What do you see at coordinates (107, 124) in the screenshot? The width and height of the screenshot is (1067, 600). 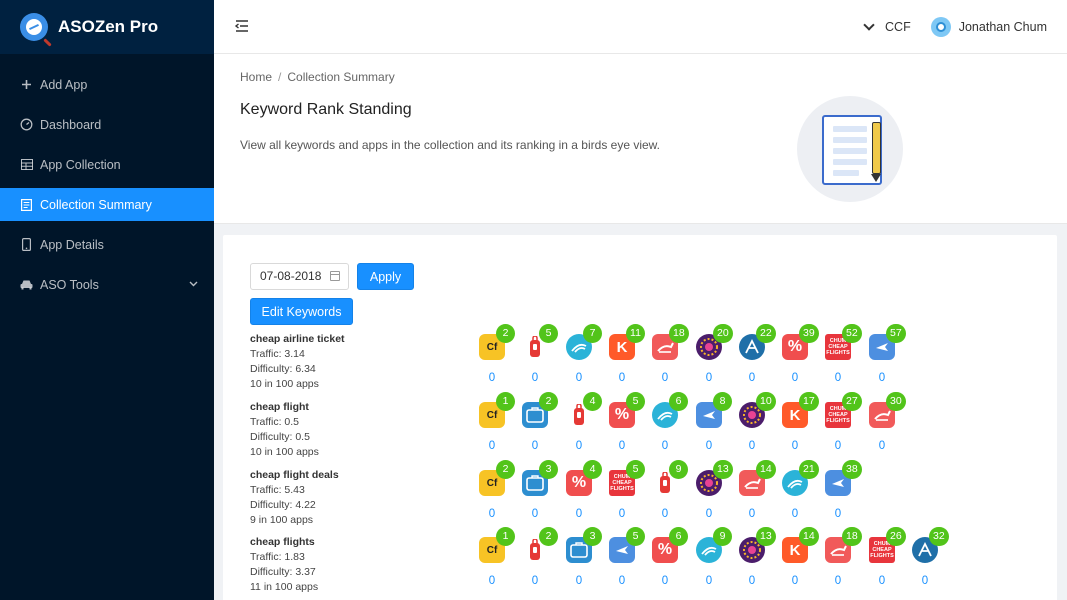 I see `sidebar-item-dashboard: Dashboard` at bounding box center [107, 124].